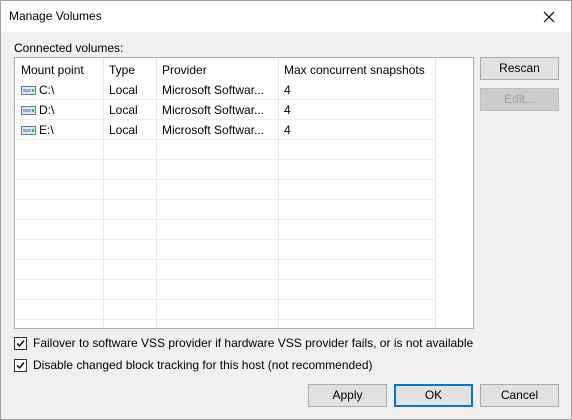 The height and width of the screenshot is (420, 572). What do you see at coordinates (433, 395) in the screenshot?
I see `ok-button: OK` at bounding box center [433, 395].